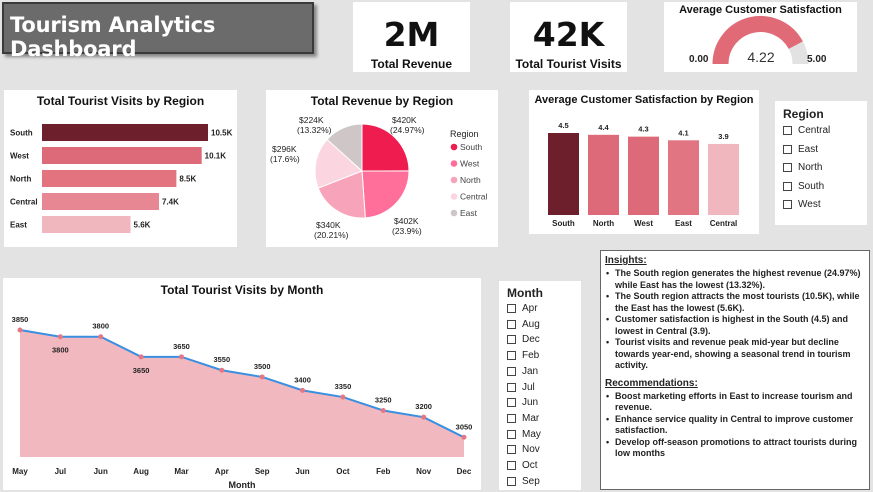 Image resolution: width=873 pixels, height=492 pixels. What do you see at coordinates (643, 129) in the screenshot?
I see `data-label: 4.3` at bounding box center [643, 129].